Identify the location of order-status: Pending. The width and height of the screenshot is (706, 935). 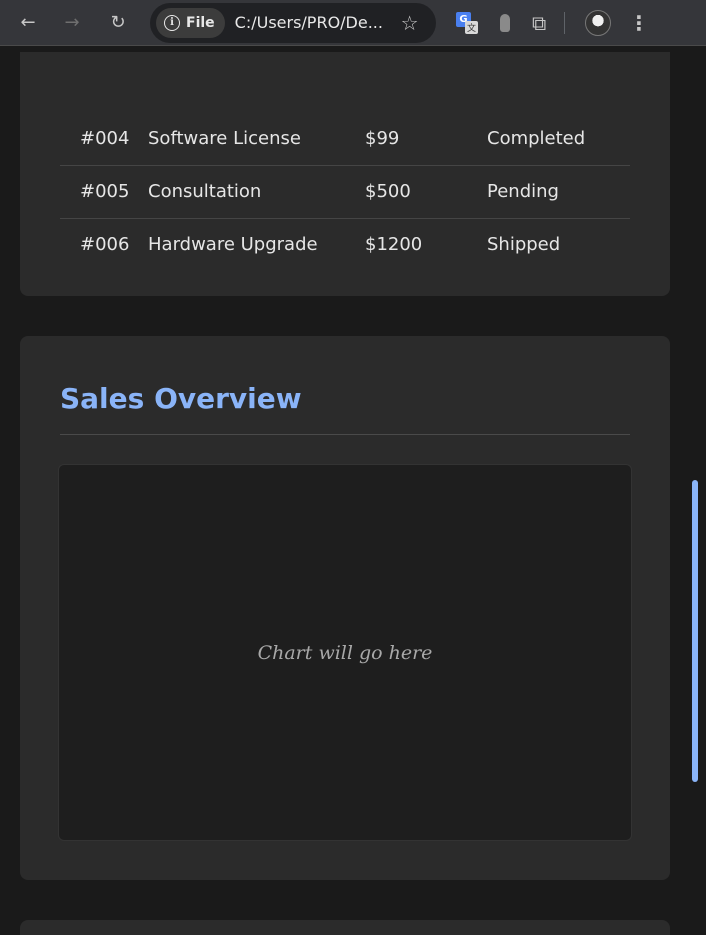
(558, 192).